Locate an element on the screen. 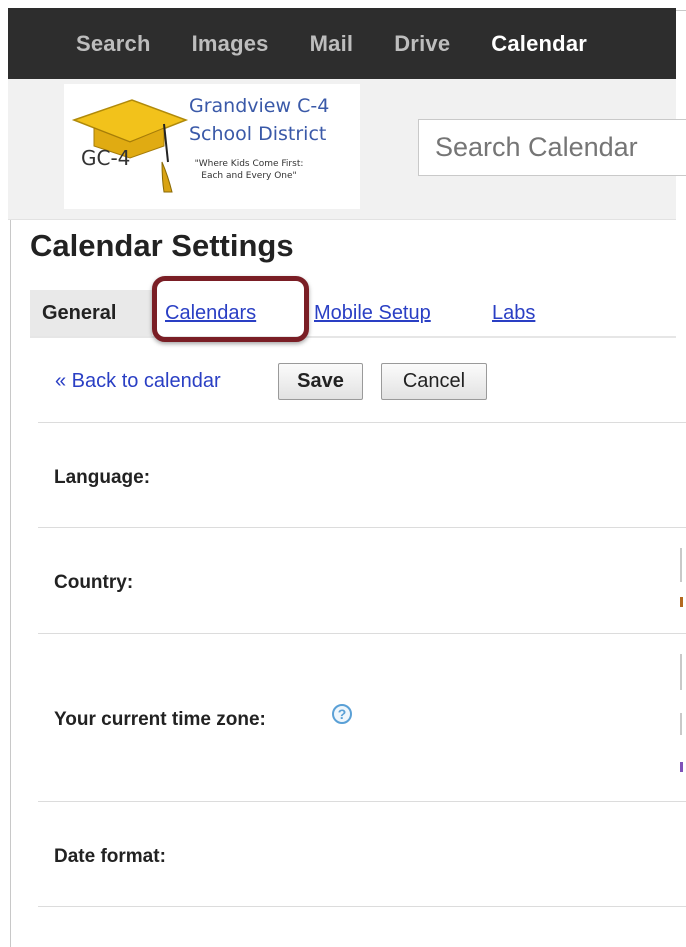 This screenshot has height=947, width=686. country-select-edge is located at coordinates (681, 565).